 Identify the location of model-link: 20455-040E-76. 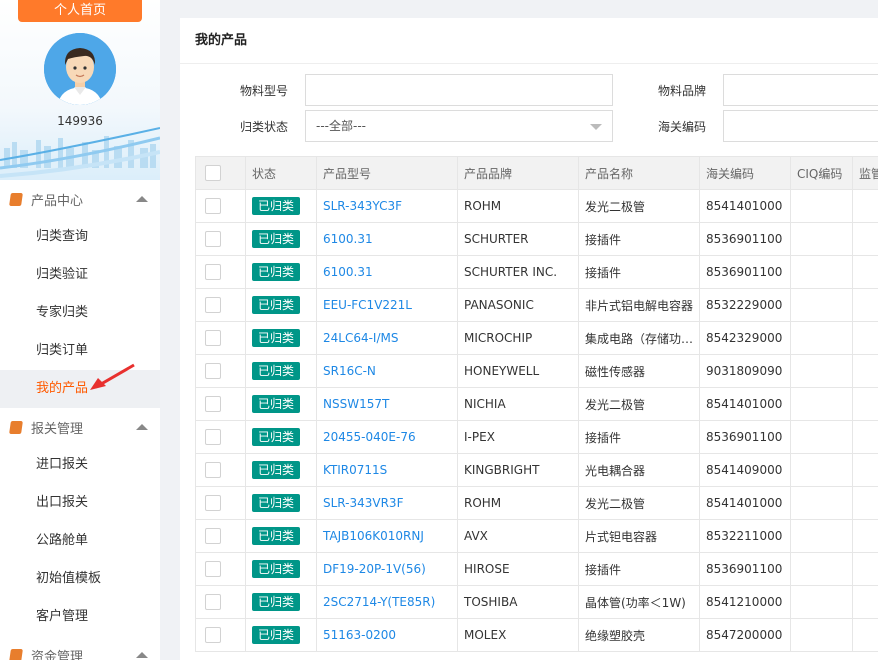
(387, 437).